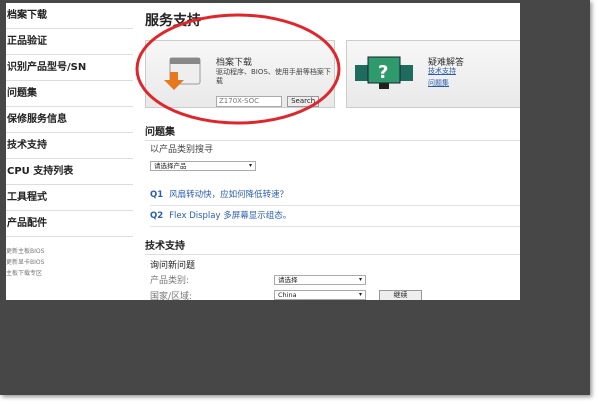 This screenshot has height=404, width=600. I want to click on red-annotation-ellipse, so click(238, 69).